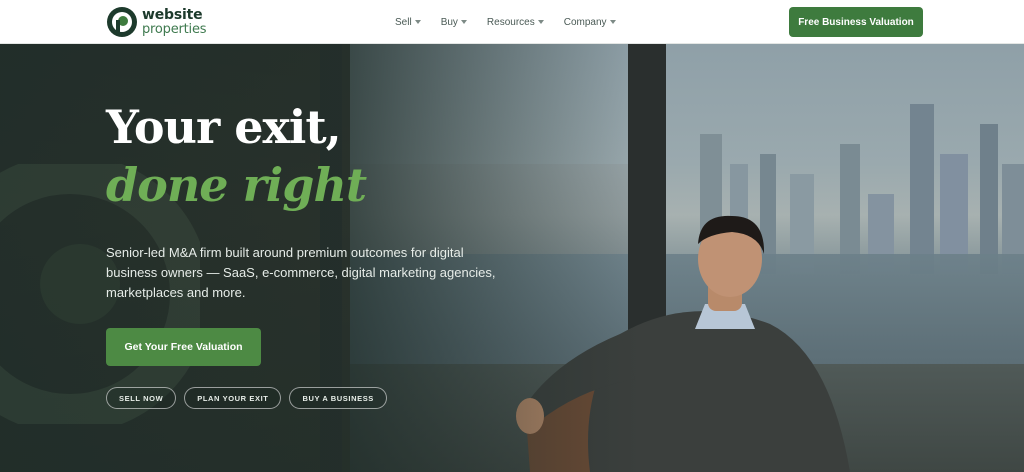 This screenshot has width=1024, height=472. Describe the element at coordinates (403, 22) in the screenshot. I see `nav-item-label: Sell` at that location.